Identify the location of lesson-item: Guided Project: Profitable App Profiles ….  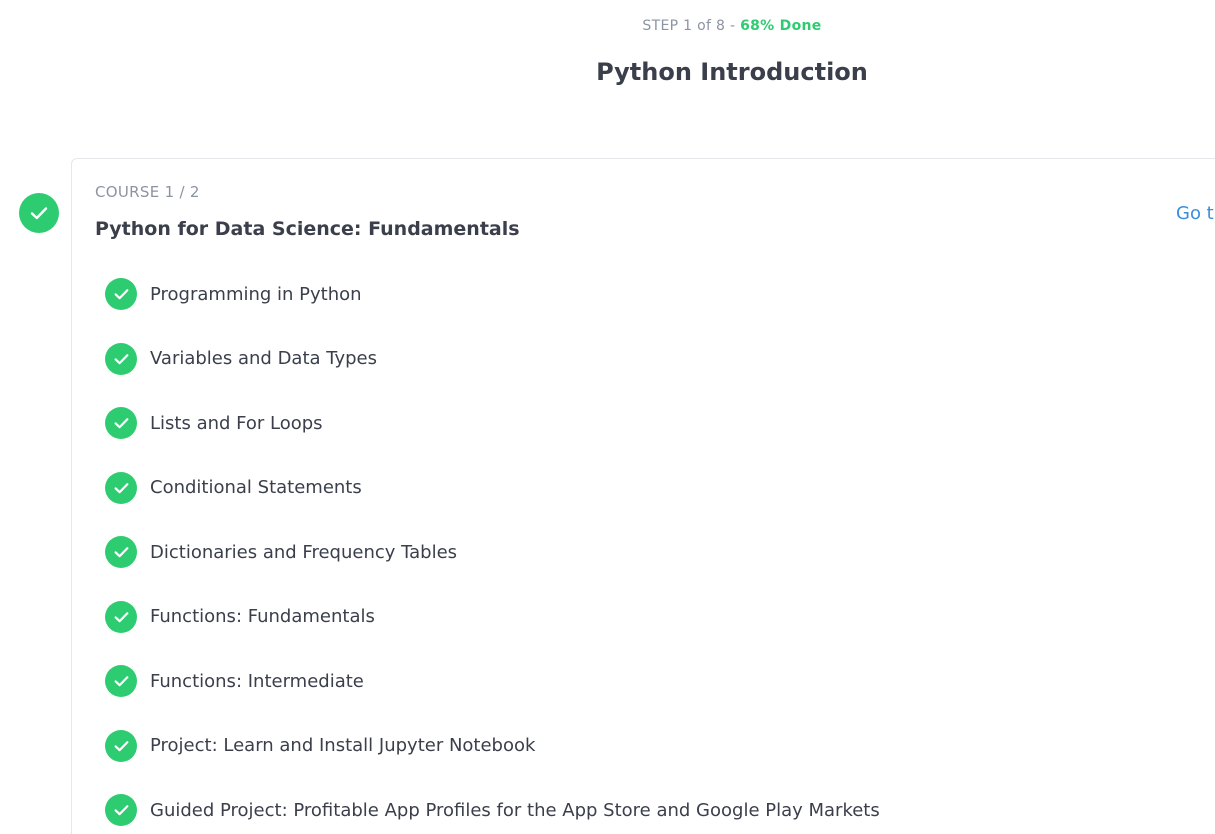
(492, 806).